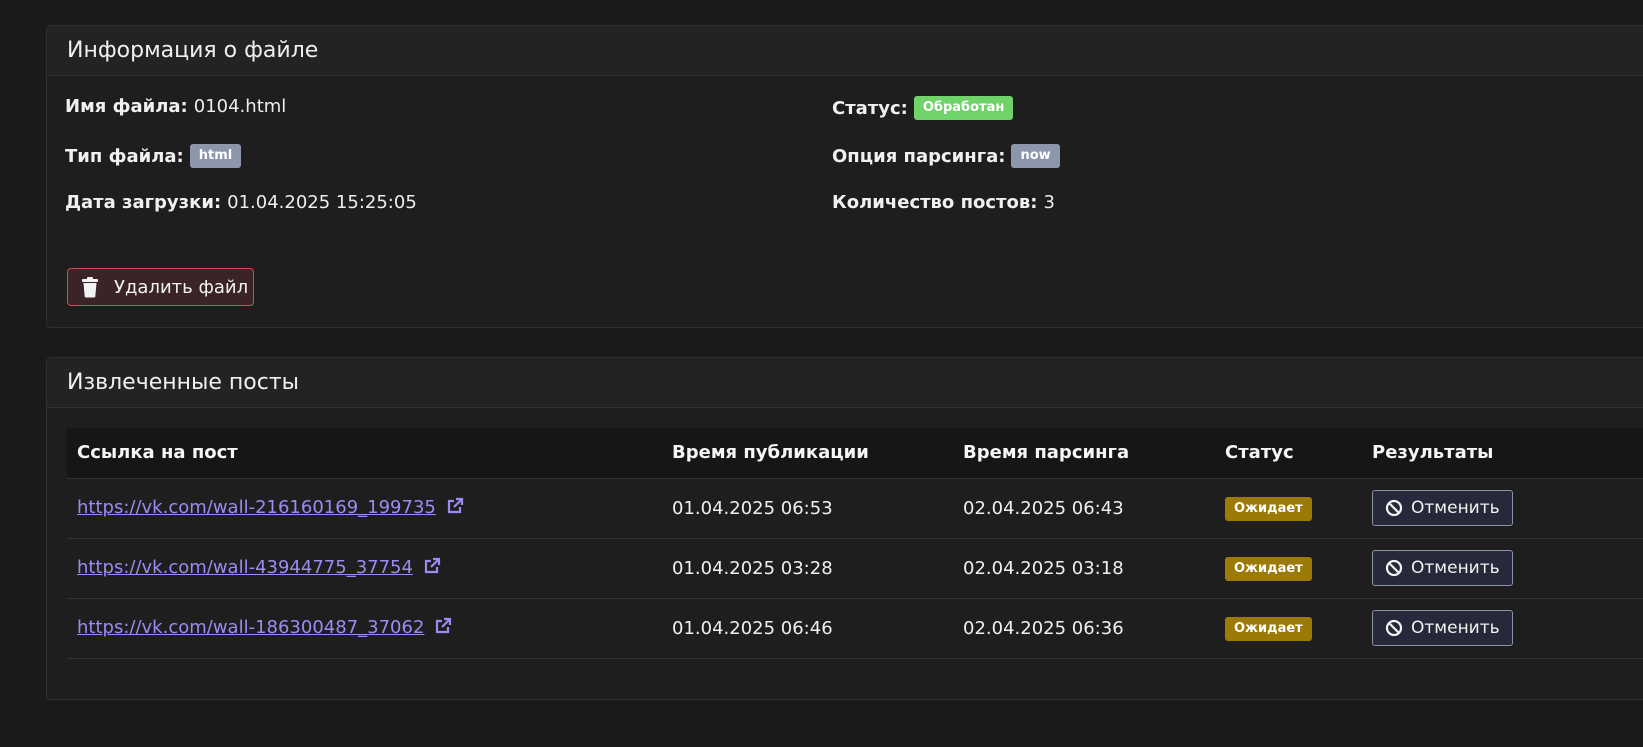 The image size is (1643, 747). What do you see at coordinates (845, 383) in the screenshot?
I see `posts-header: Извлеченные посты` at bounding box center [845, 383].